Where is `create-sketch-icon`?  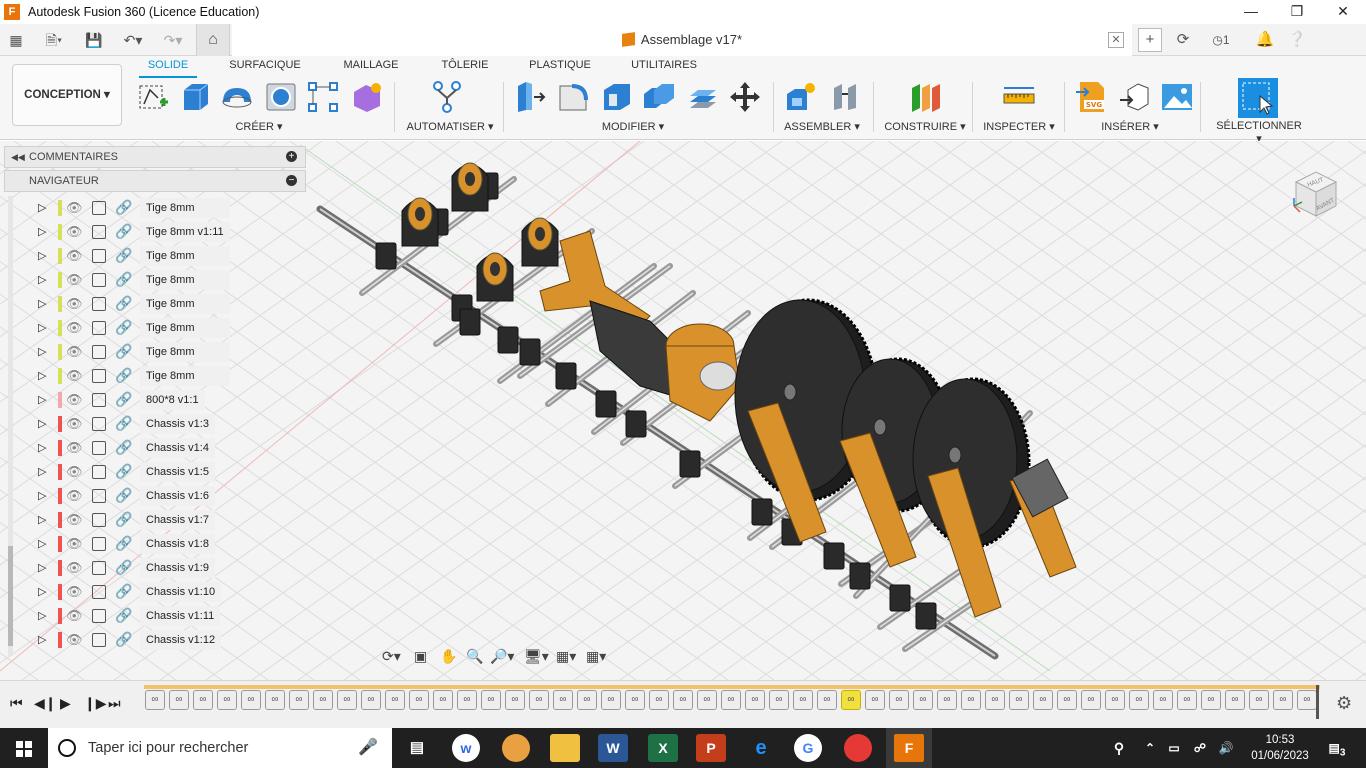
create-sketch-icon is located at coordinates (153, 97).